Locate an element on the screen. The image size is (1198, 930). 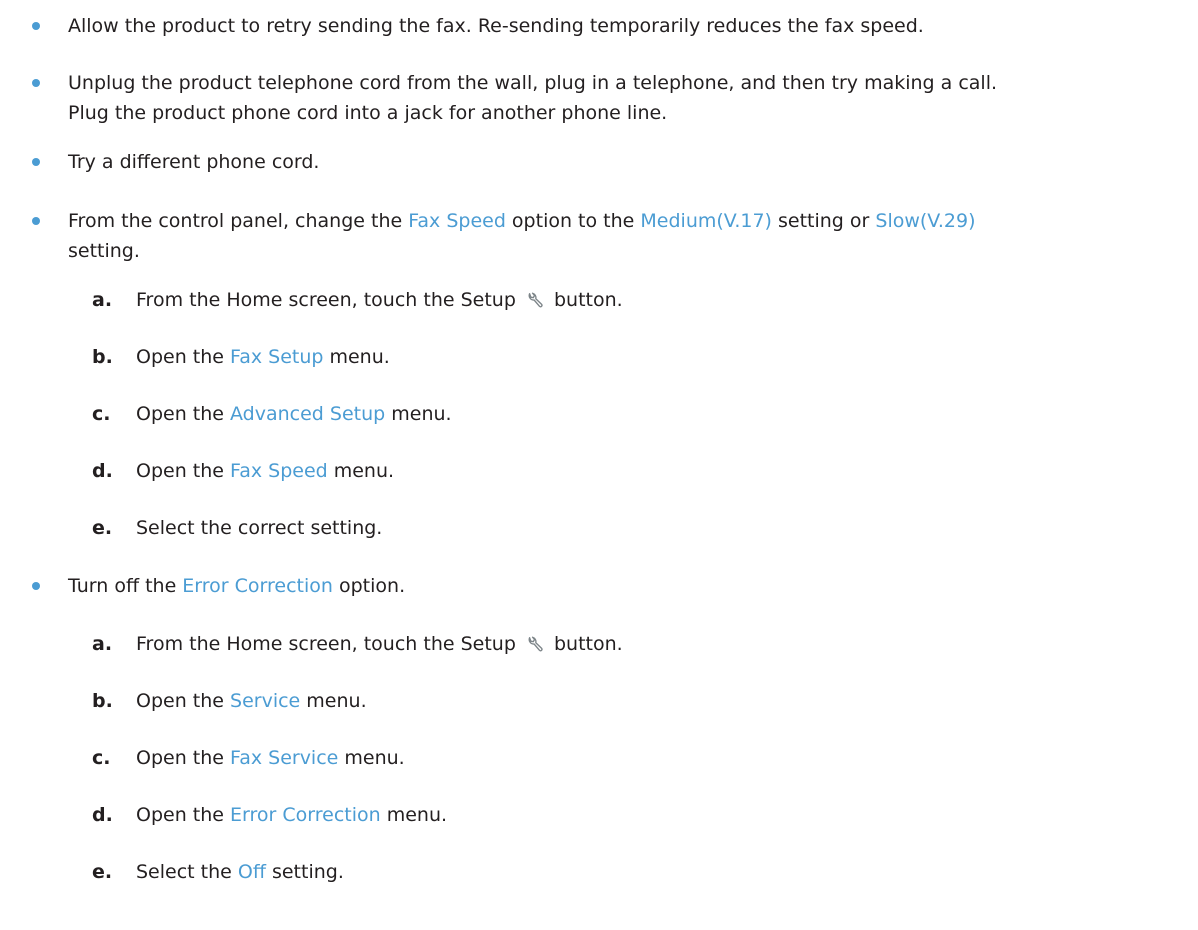
ui-label: Medium(V.17) is located at coordinates (706, 221).